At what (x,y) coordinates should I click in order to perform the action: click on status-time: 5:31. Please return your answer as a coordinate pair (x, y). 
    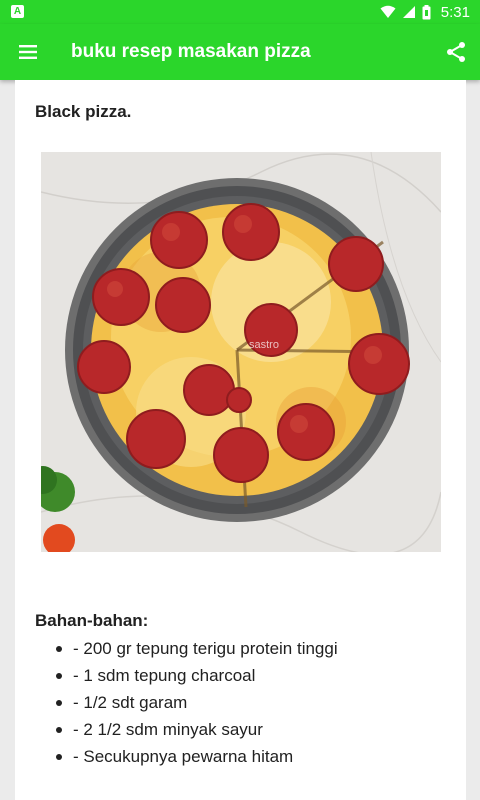
    Looking at the image, I should click on (455, 12).